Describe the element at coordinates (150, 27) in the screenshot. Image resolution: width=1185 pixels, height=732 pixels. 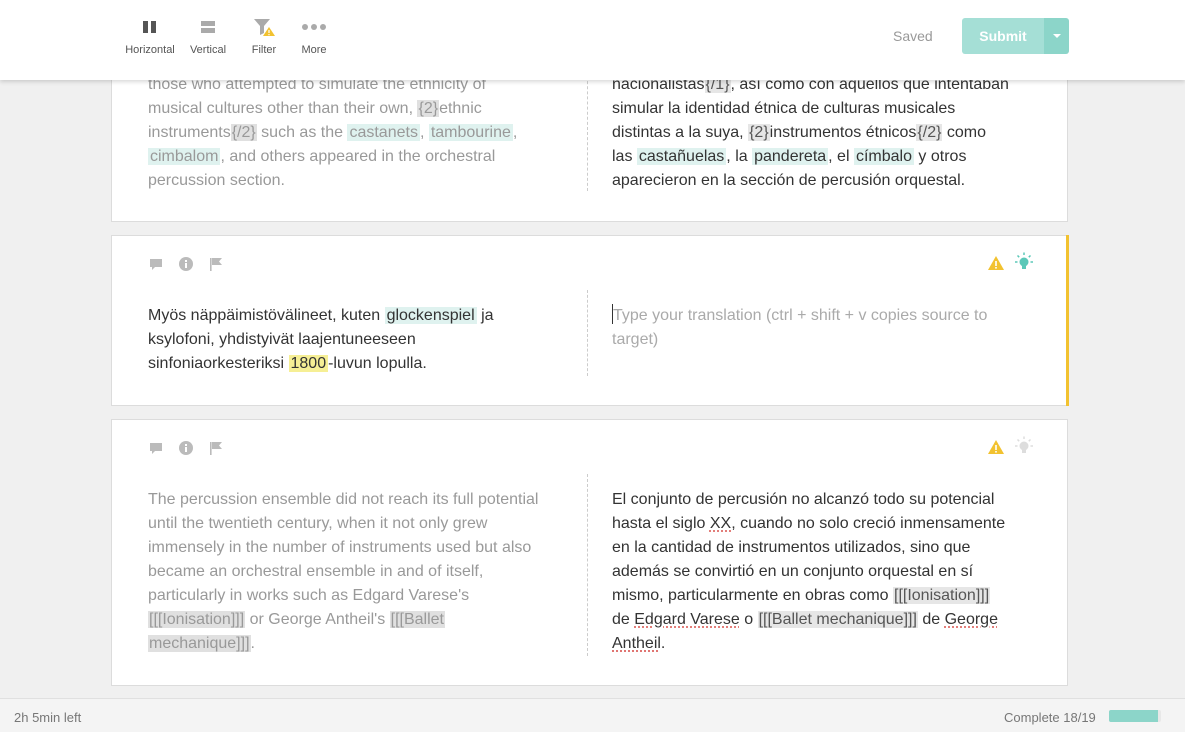
I see `columns-icon` at that location.